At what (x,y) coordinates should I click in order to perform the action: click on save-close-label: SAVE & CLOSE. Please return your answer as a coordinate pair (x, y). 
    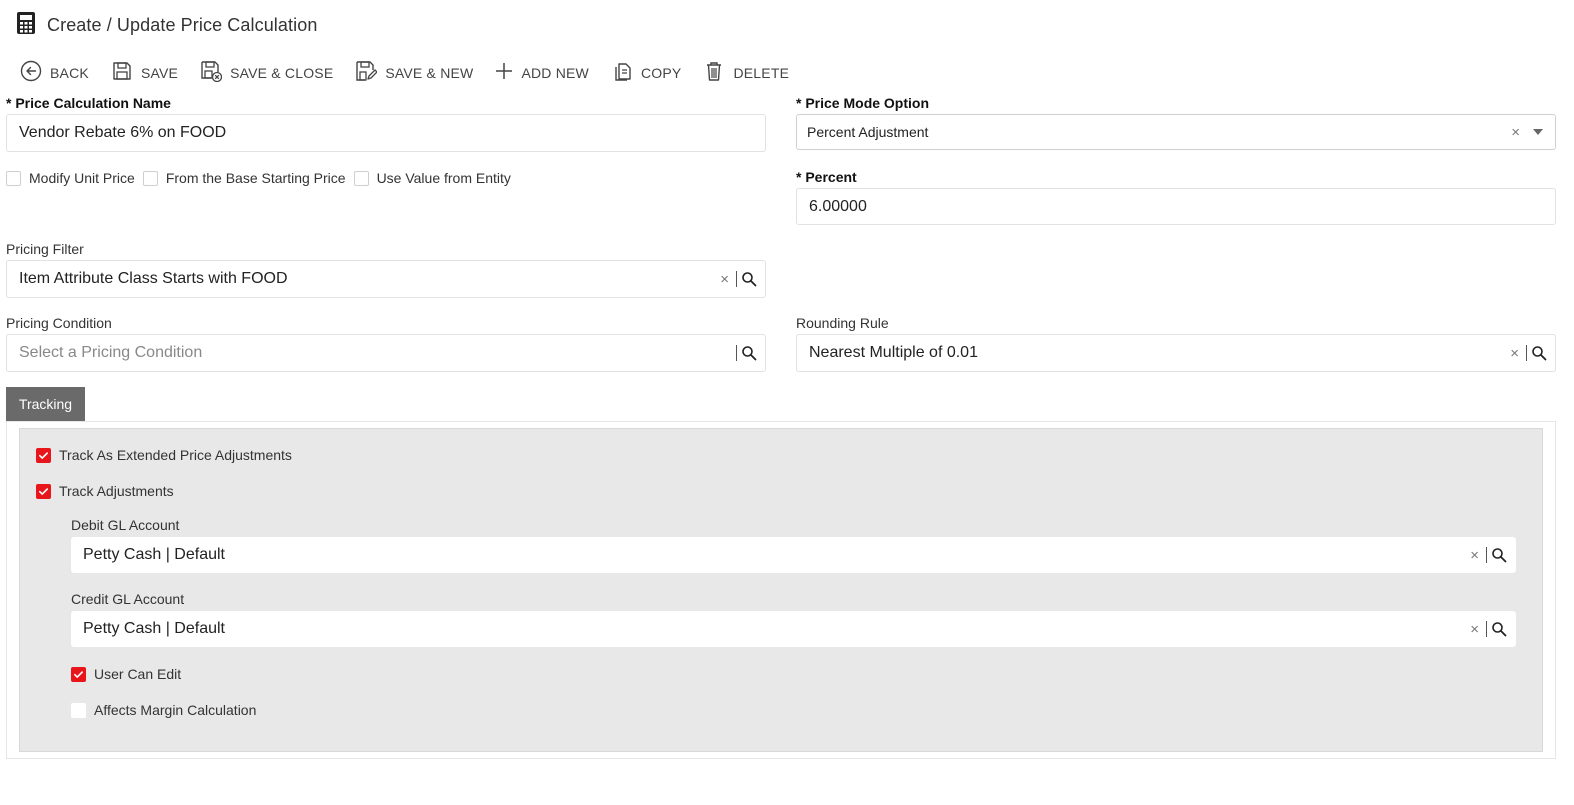
    Looking at the image, I should click on (282, 73).